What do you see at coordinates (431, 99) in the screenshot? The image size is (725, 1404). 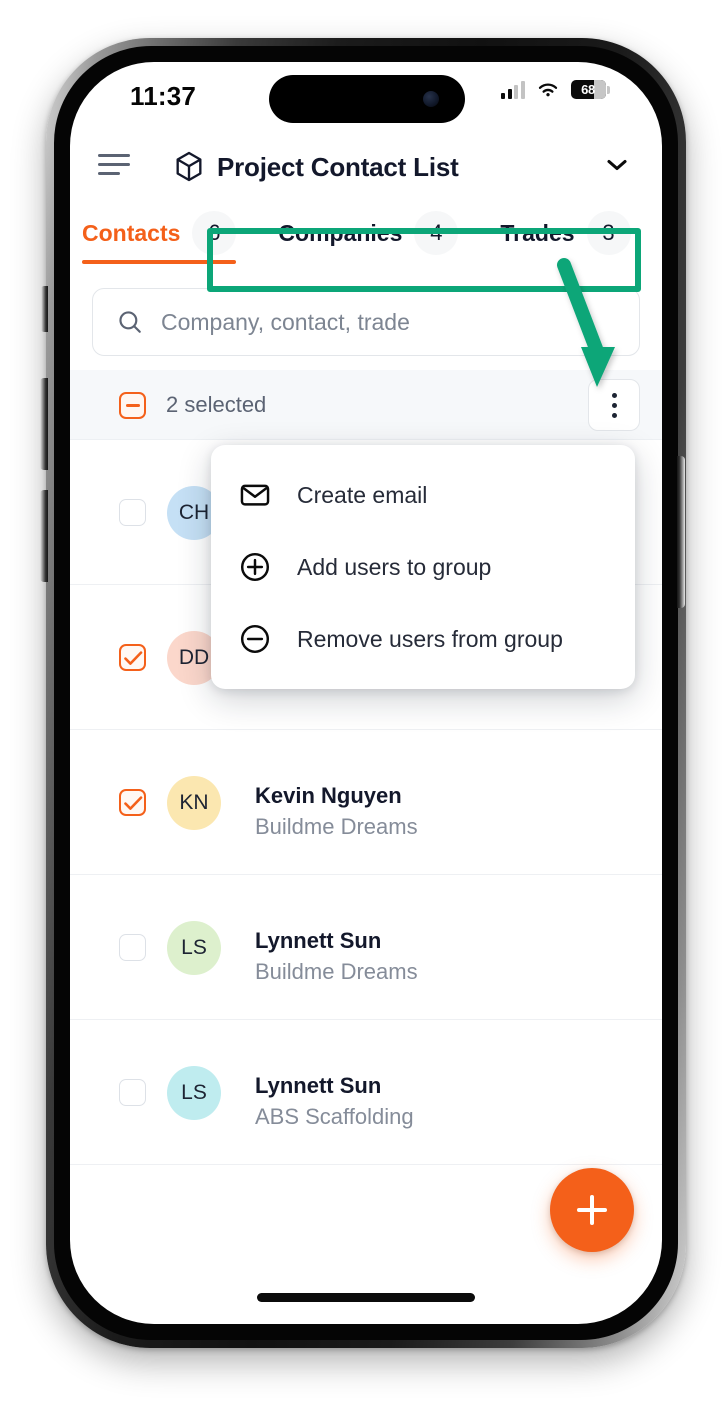 I see `front-camera-icon` at bounding box center [431, 99].